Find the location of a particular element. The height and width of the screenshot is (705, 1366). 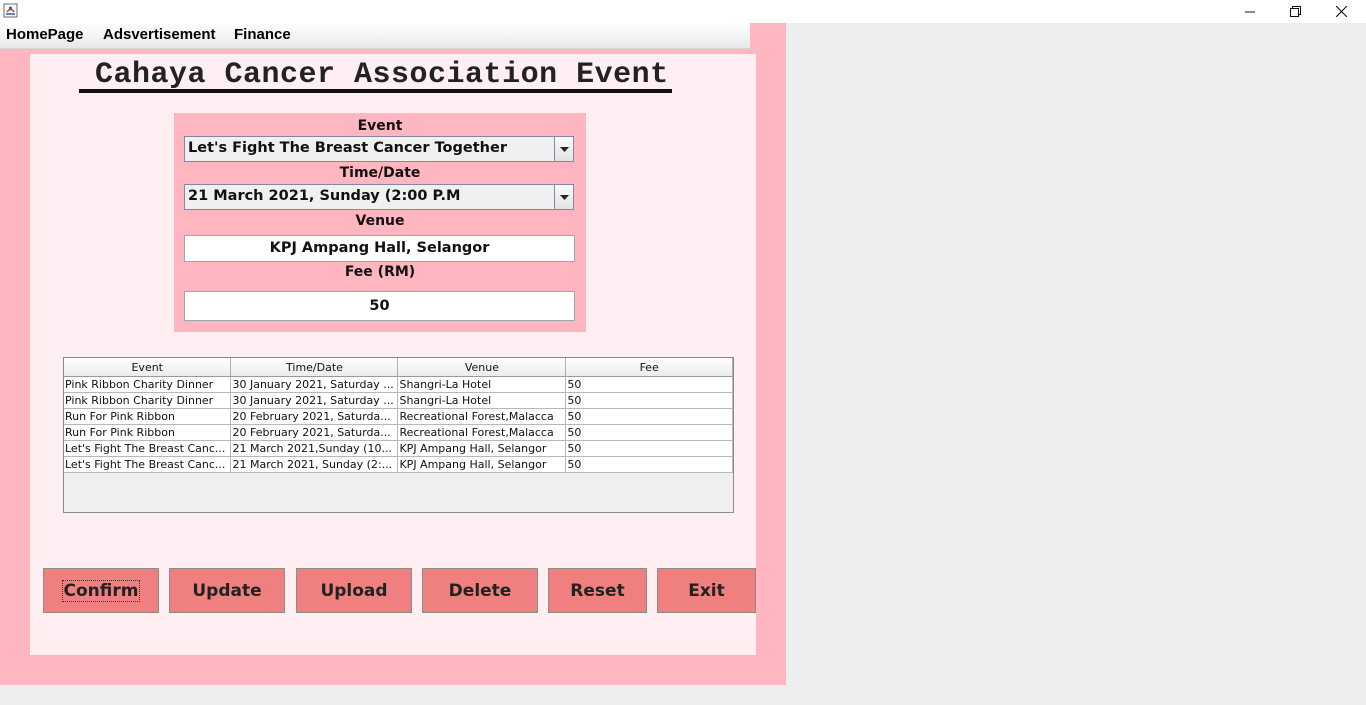

close-button is located at coordinates (1341, 11).